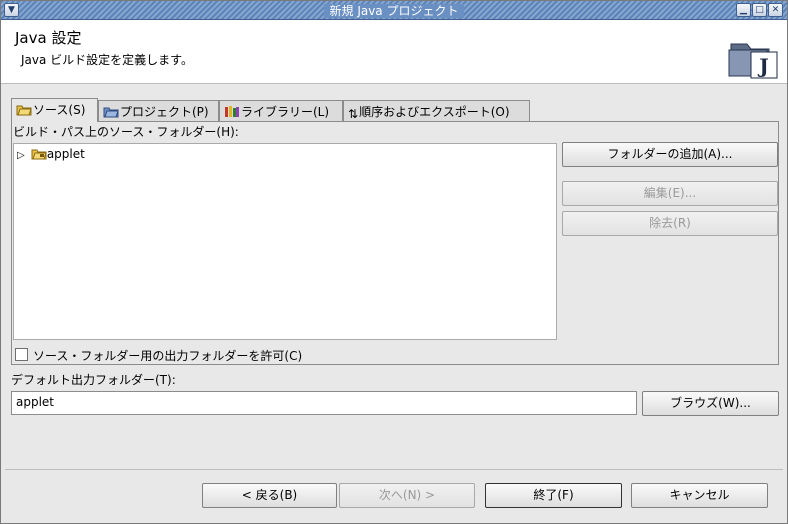 This screenshot has width=788, height=524. I want to click on tree-item: ▷ applet, so click(51, 155).